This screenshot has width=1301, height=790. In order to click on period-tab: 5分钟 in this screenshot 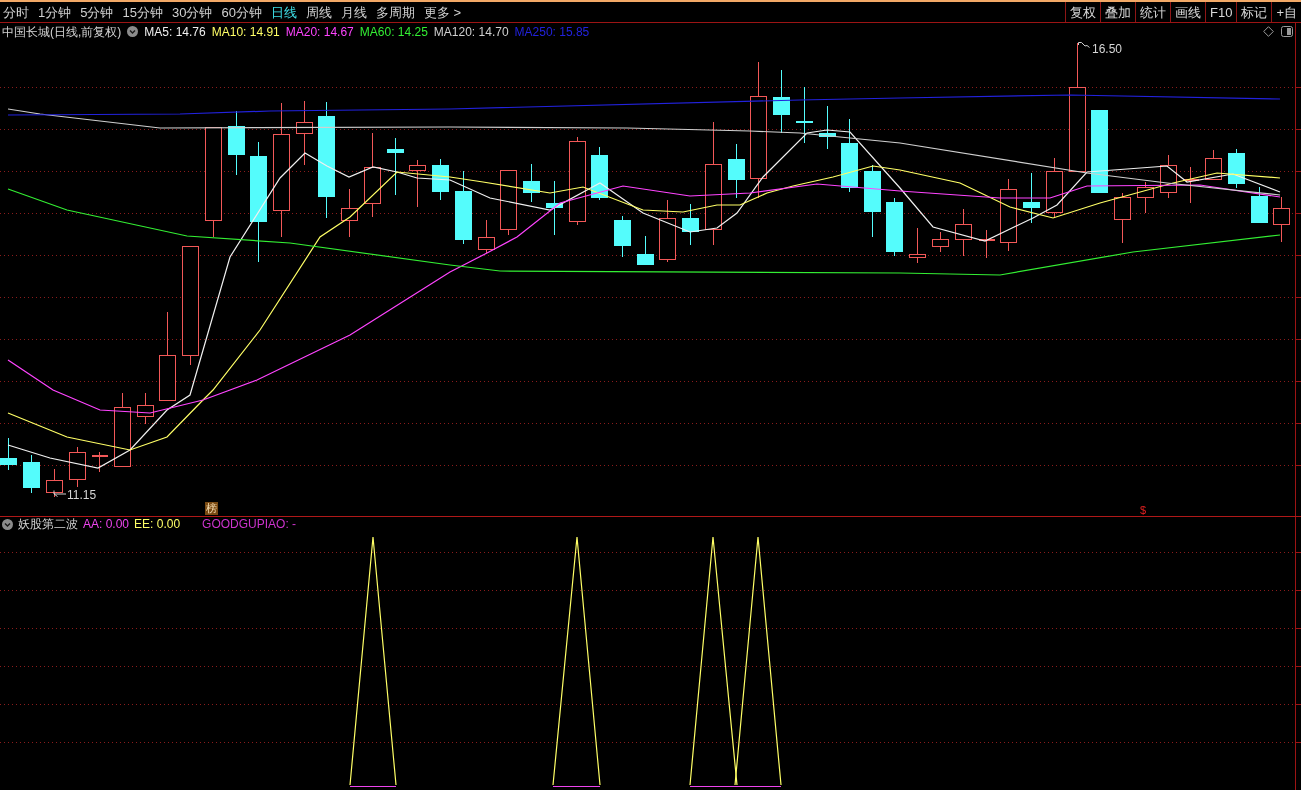, I will do `click(97, 12)`.